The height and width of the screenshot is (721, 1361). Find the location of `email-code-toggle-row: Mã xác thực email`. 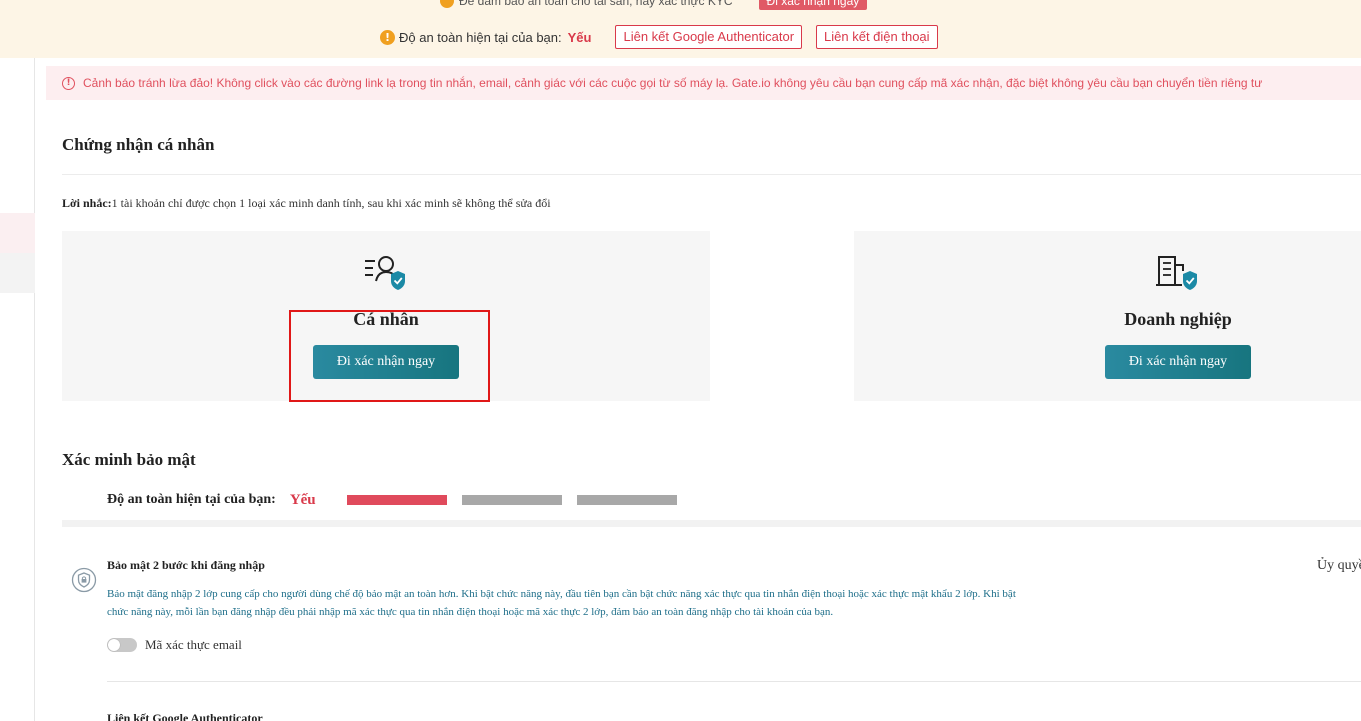

email-code-toggle-row: Mã xác thực email is located at coordinates (174, 645).